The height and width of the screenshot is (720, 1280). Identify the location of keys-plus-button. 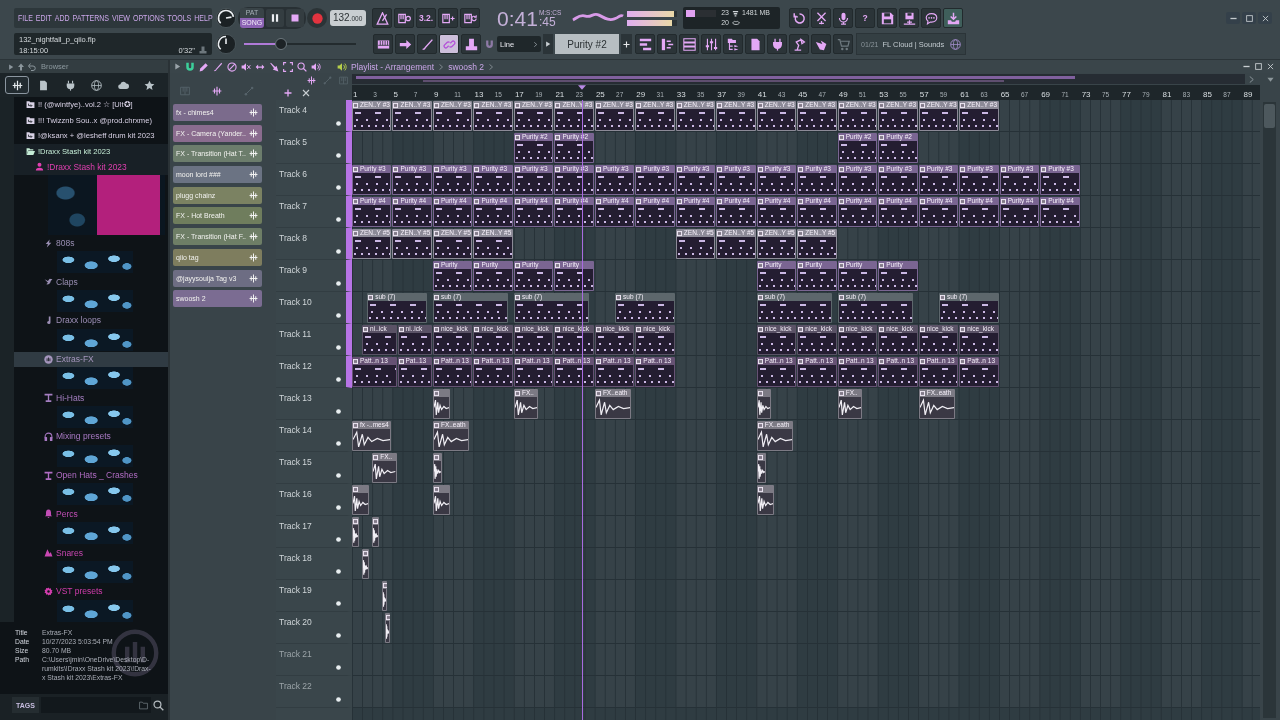
(448, 18).